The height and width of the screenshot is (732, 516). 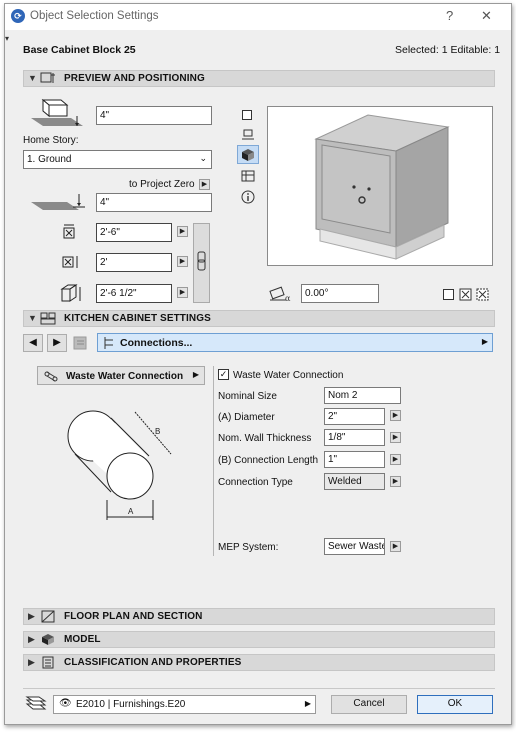 What do you see at coordinates (246, 417) in the screenshot?
I see `diameter-label: (A) Diameter` at bounding box center [246, 417].